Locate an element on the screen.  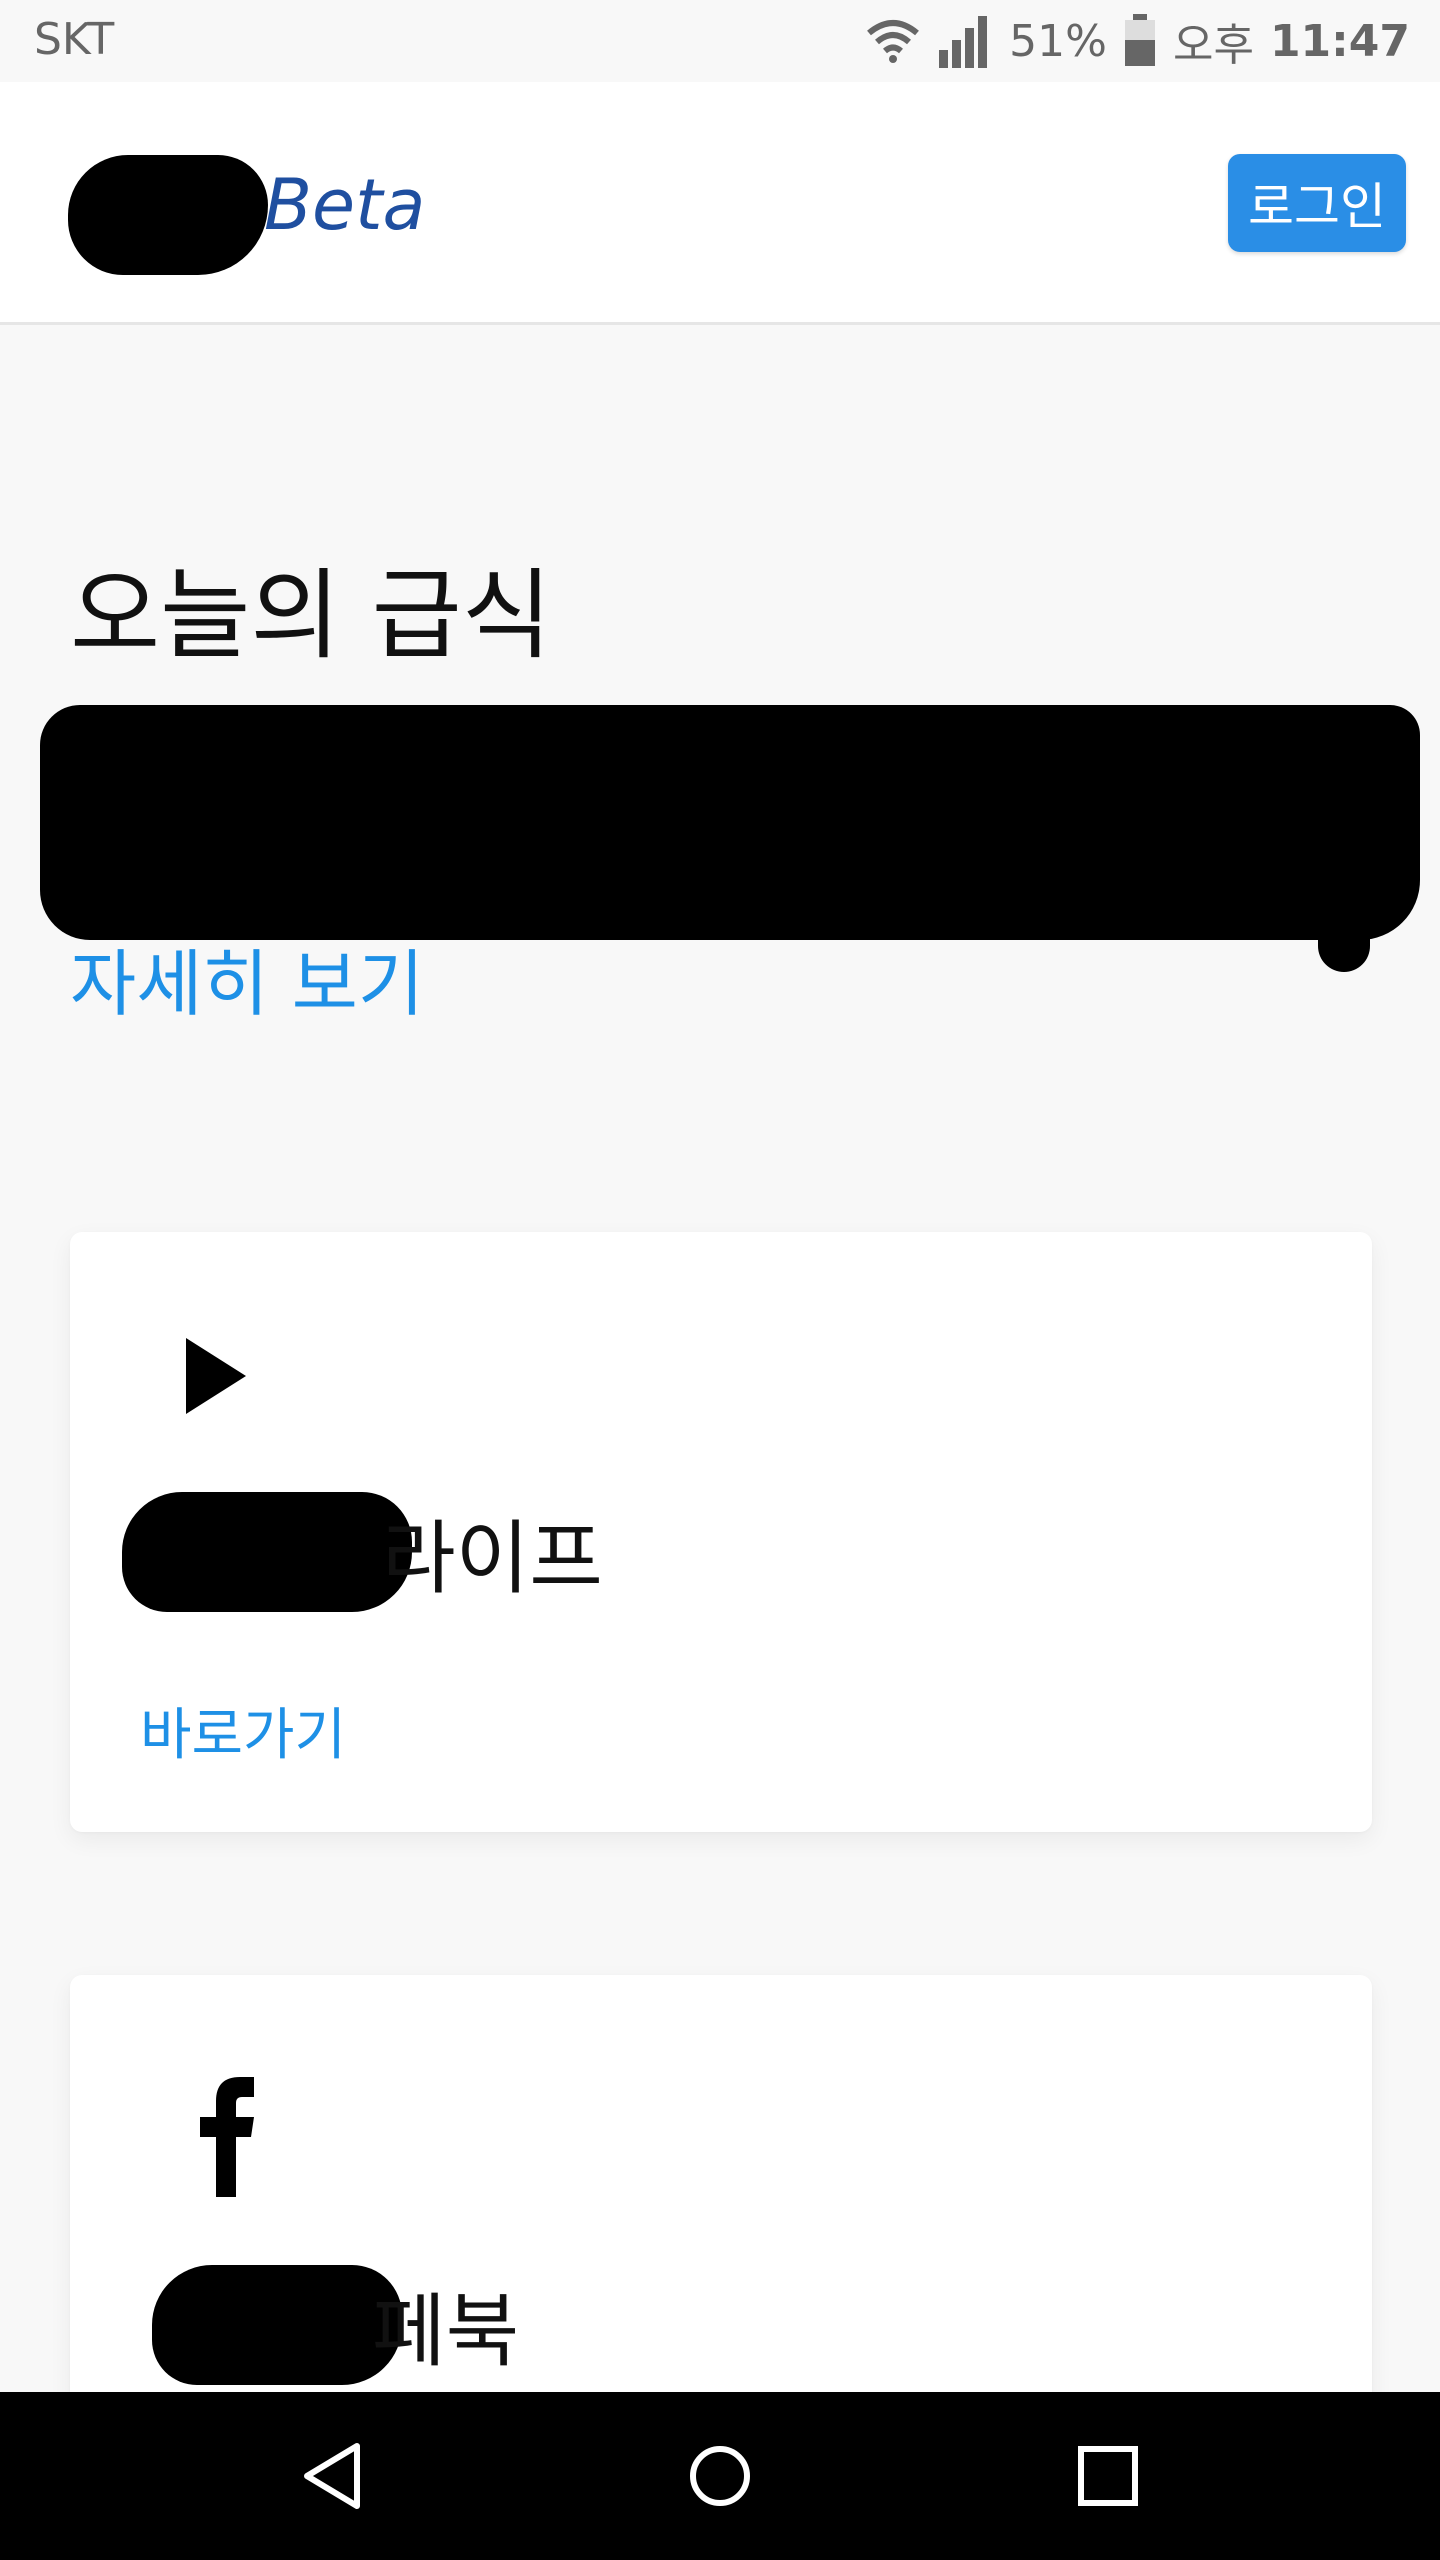
status-bar: SKT 51% 오후 11:47 is located at coordinates (720, 41).